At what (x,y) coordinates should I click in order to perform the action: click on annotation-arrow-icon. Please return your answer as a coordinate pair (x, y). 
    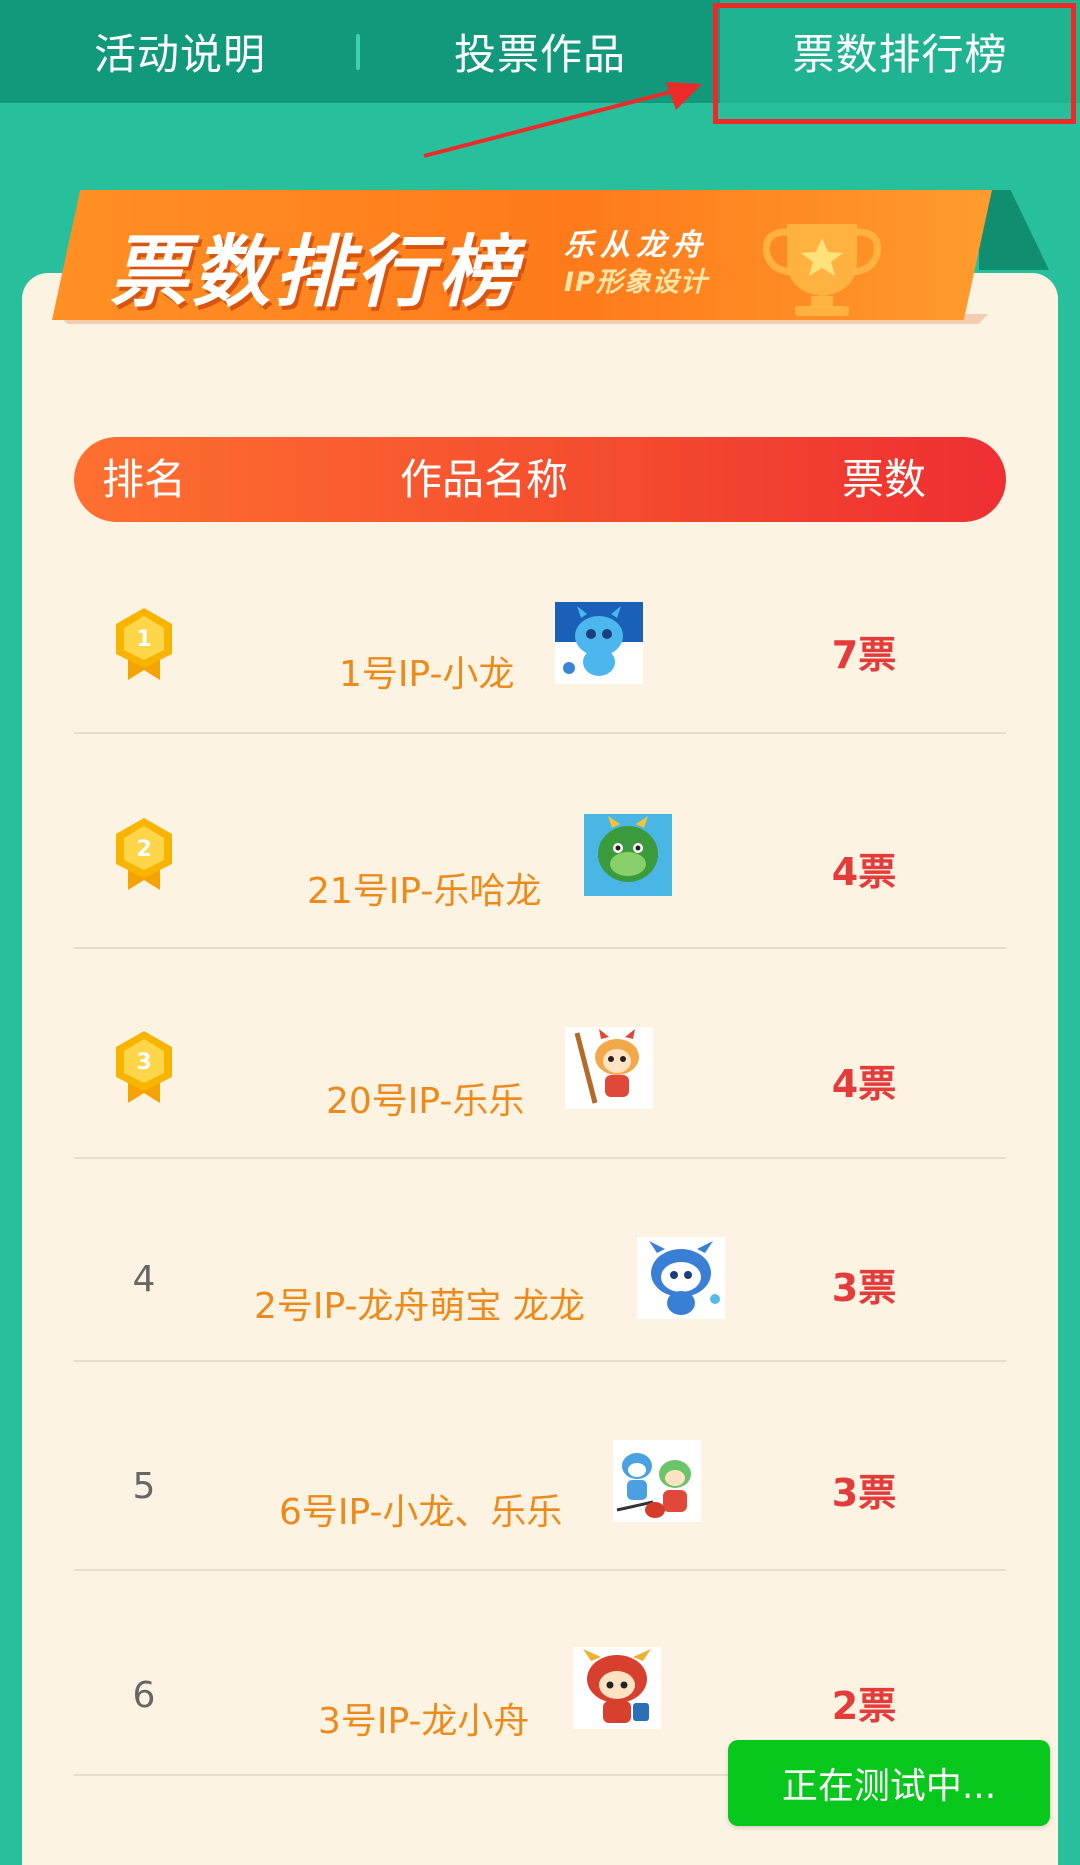
    Looking at the image, I should click on (562, 120).